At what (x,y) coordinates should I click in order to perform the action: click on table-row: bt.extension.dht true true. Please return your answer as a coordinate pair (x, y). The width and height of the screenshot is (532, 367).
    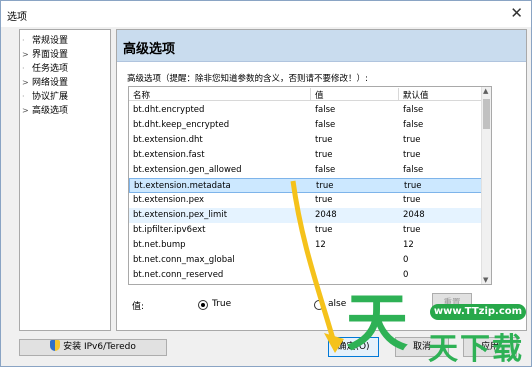
    Looking at the image, I should click on (306, 140).